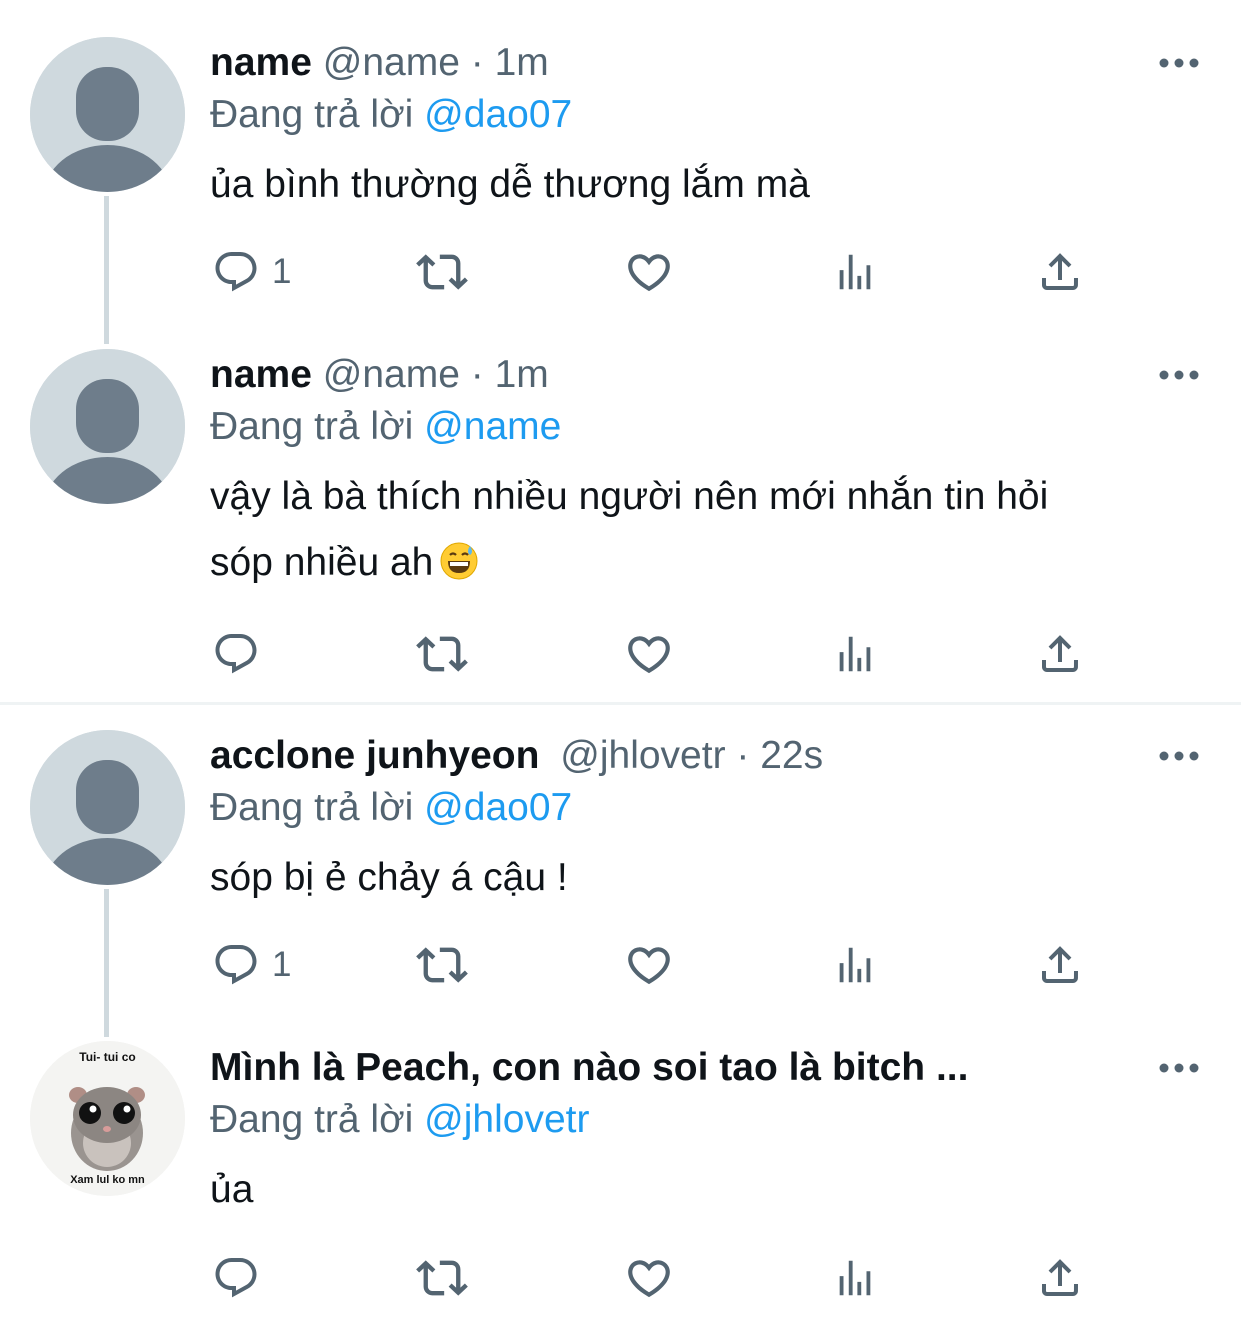 The height and width of the screenshot is (1318, 1241). I want to click on hamster-avatar-image: Tui- tui co Xam lul ko mn, so click(107, 1118).